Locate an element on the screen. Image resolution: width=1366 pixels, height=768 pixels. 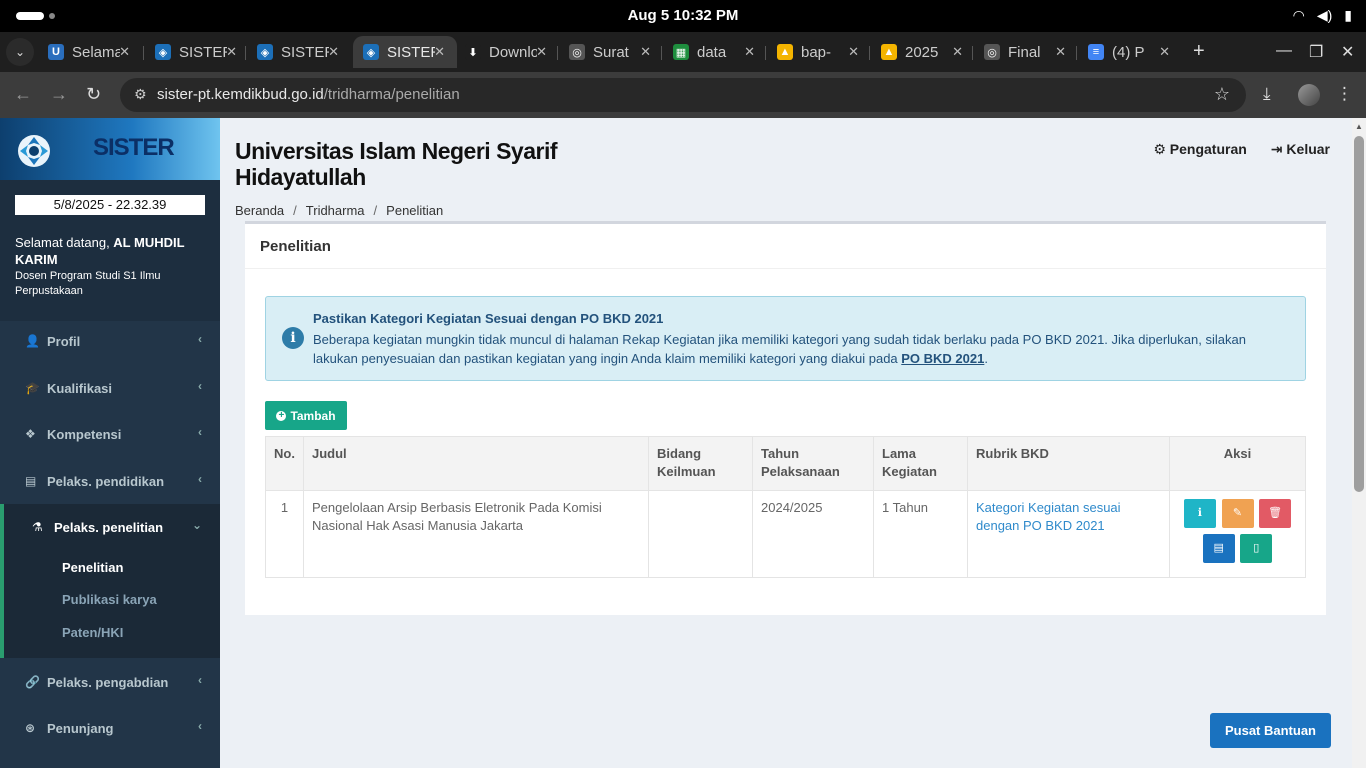
browser-tab: ▲ bap- ✕ is located at coordinates (819, 52).